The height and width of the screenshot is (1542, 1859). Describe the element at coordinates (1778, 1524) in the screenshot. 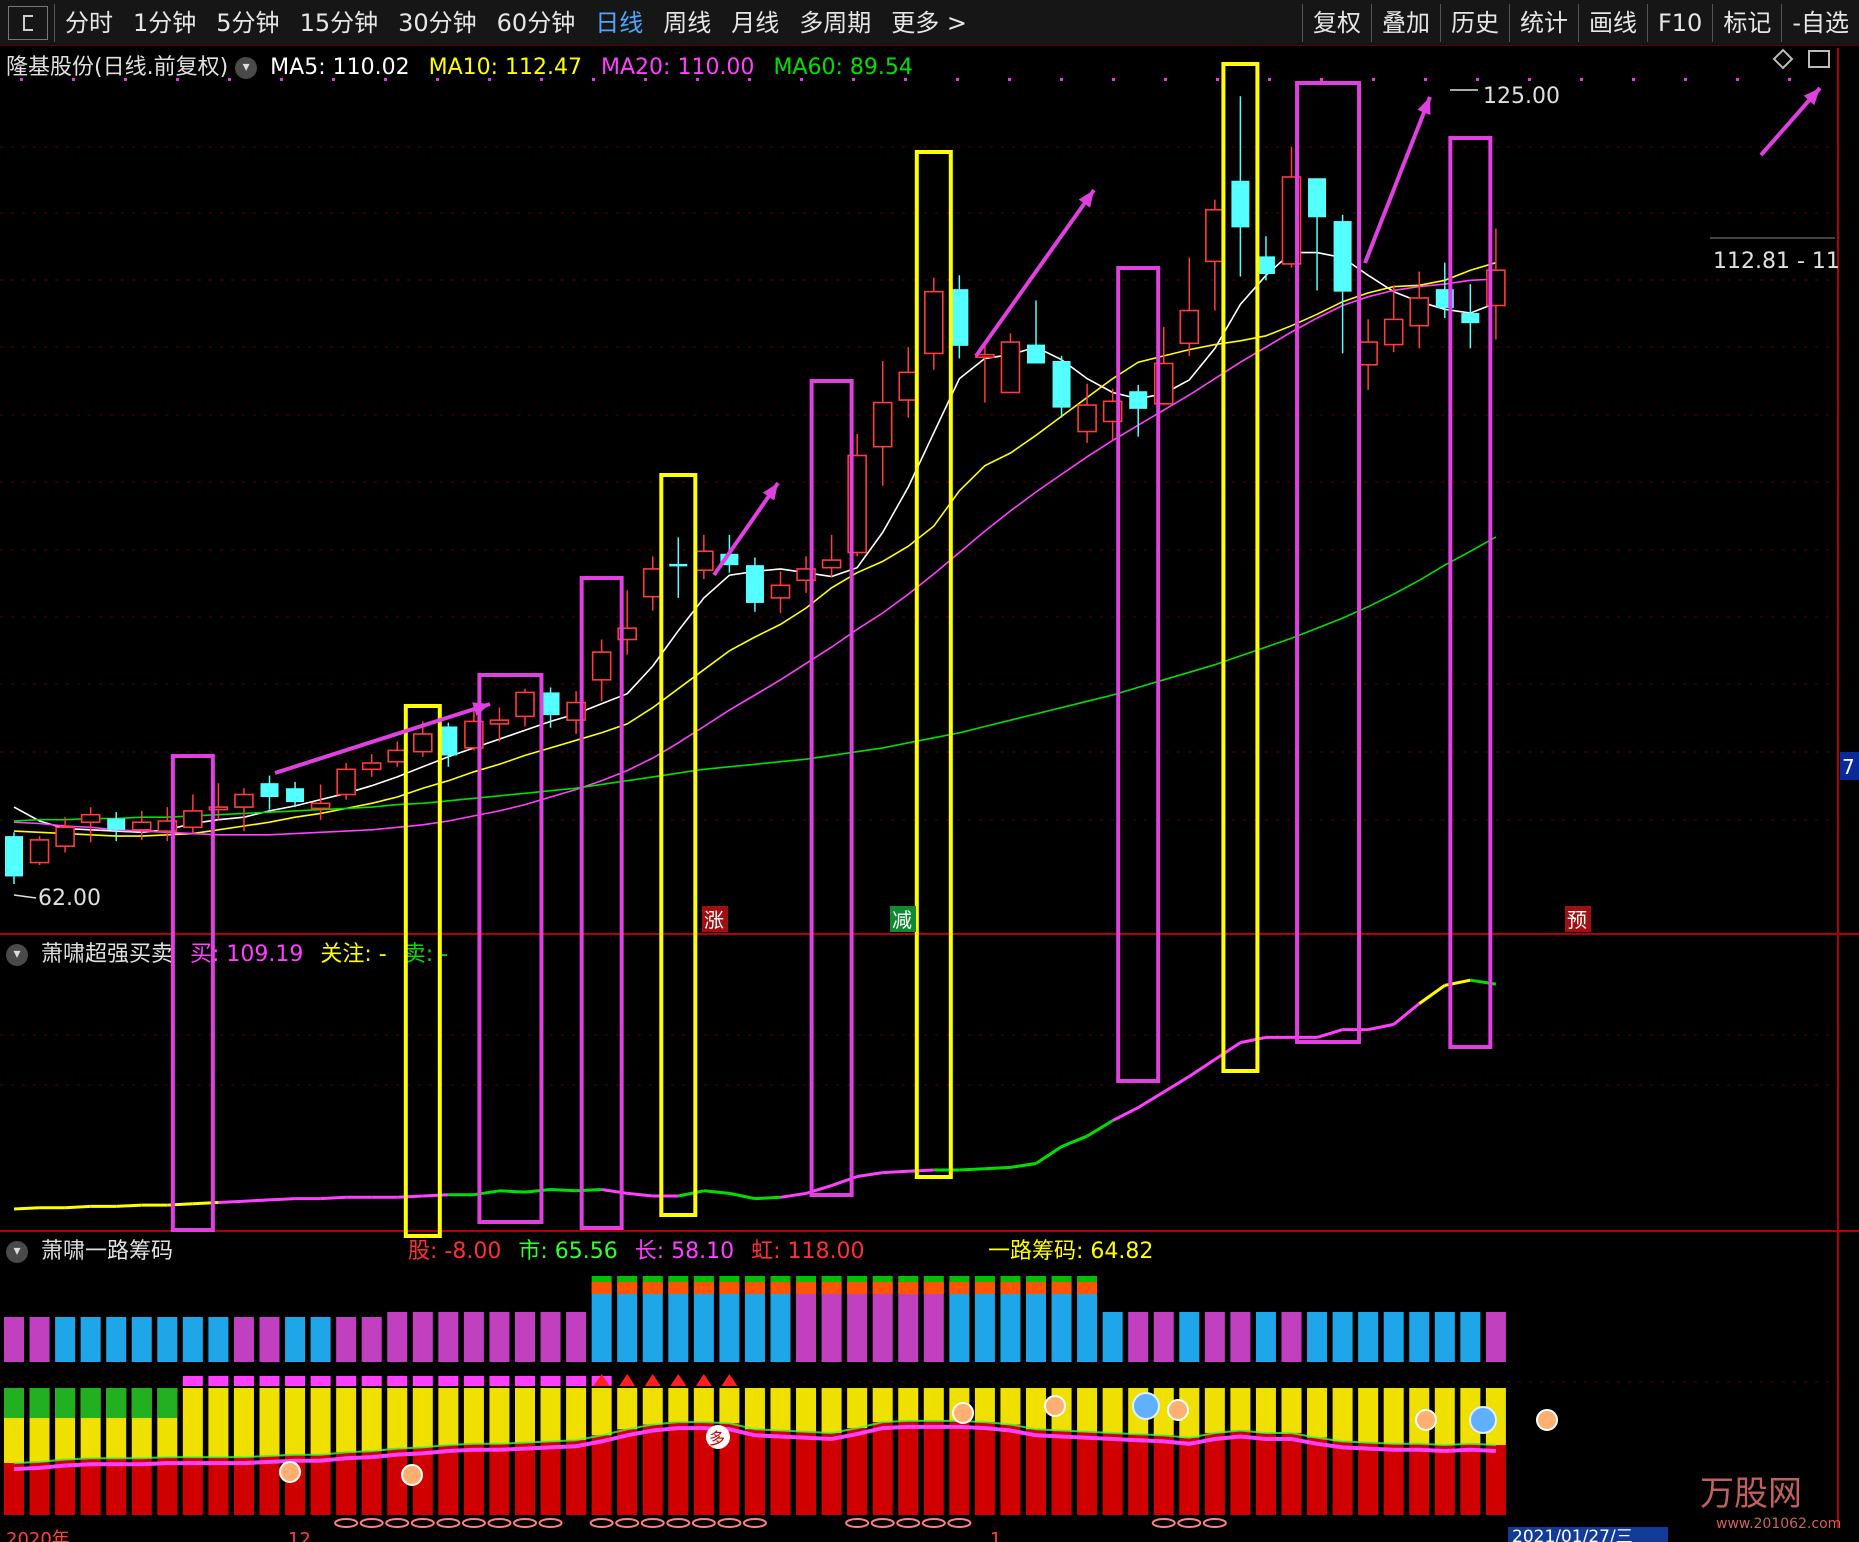

I see `watermark-site: www.201062.com` at that location.